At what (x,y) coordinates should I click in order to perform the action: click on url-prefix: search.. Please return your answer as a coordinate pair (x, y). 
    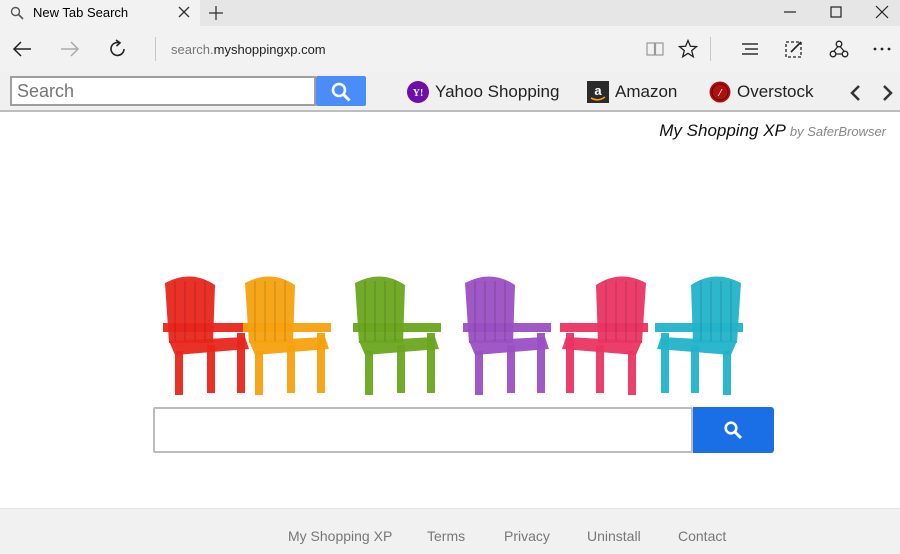
    Looking at the image, I should click on (192, 49).